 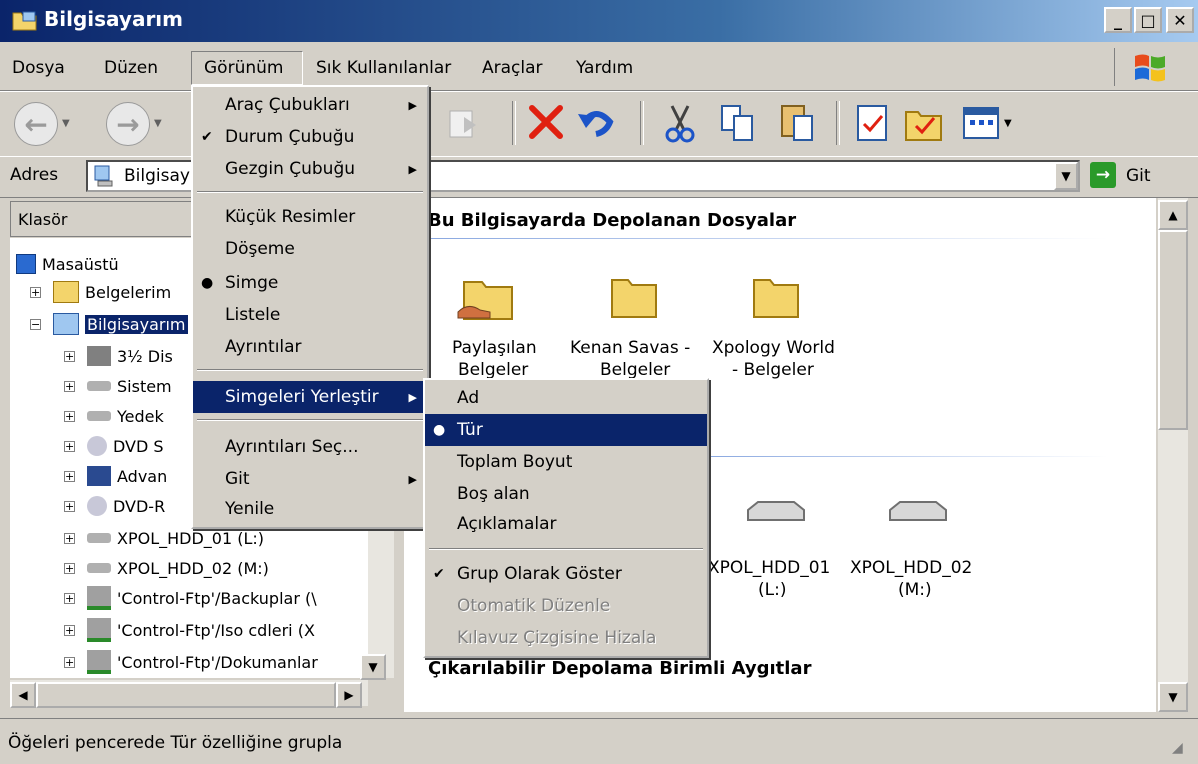 What do you see at coordinates (109, 324) in the screenshot?
I see `tree-item-bilgisayarim: − Bilgisayarım` at bounding box center [109, 324].